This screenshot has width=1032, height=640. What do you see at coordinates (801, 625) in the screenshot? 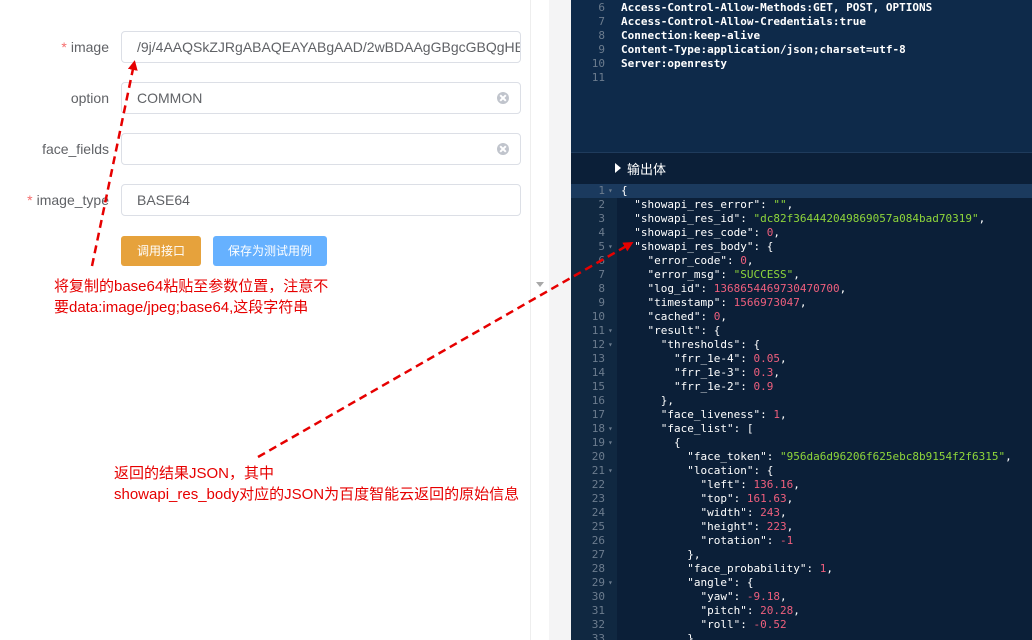
I see `json-line: 32 "roll": -0.52` at bounding box center [801, 625].